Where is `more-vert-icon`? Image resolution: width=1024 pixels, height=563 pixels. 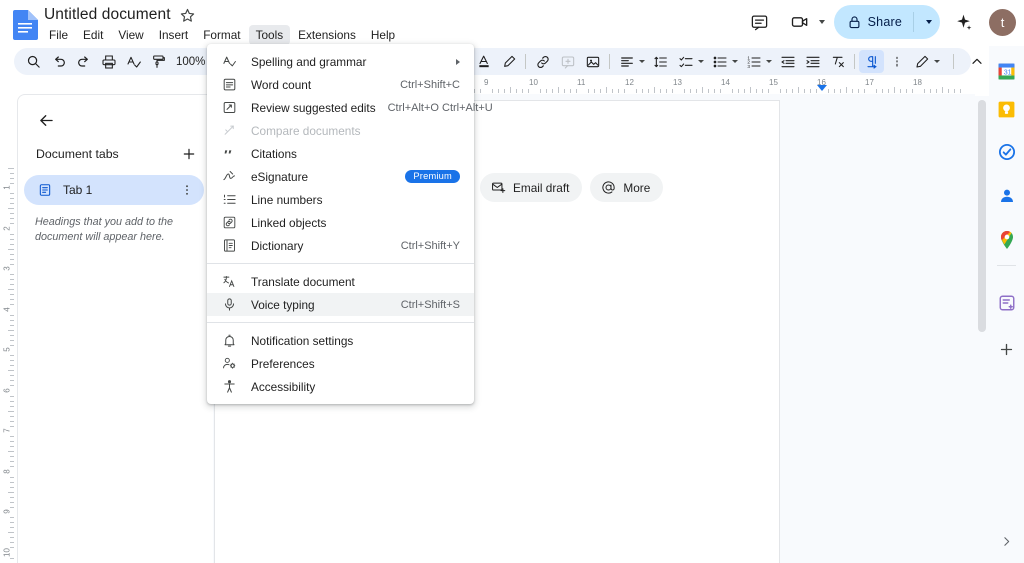 more-vert-icon is located at coordinates (187, 190).